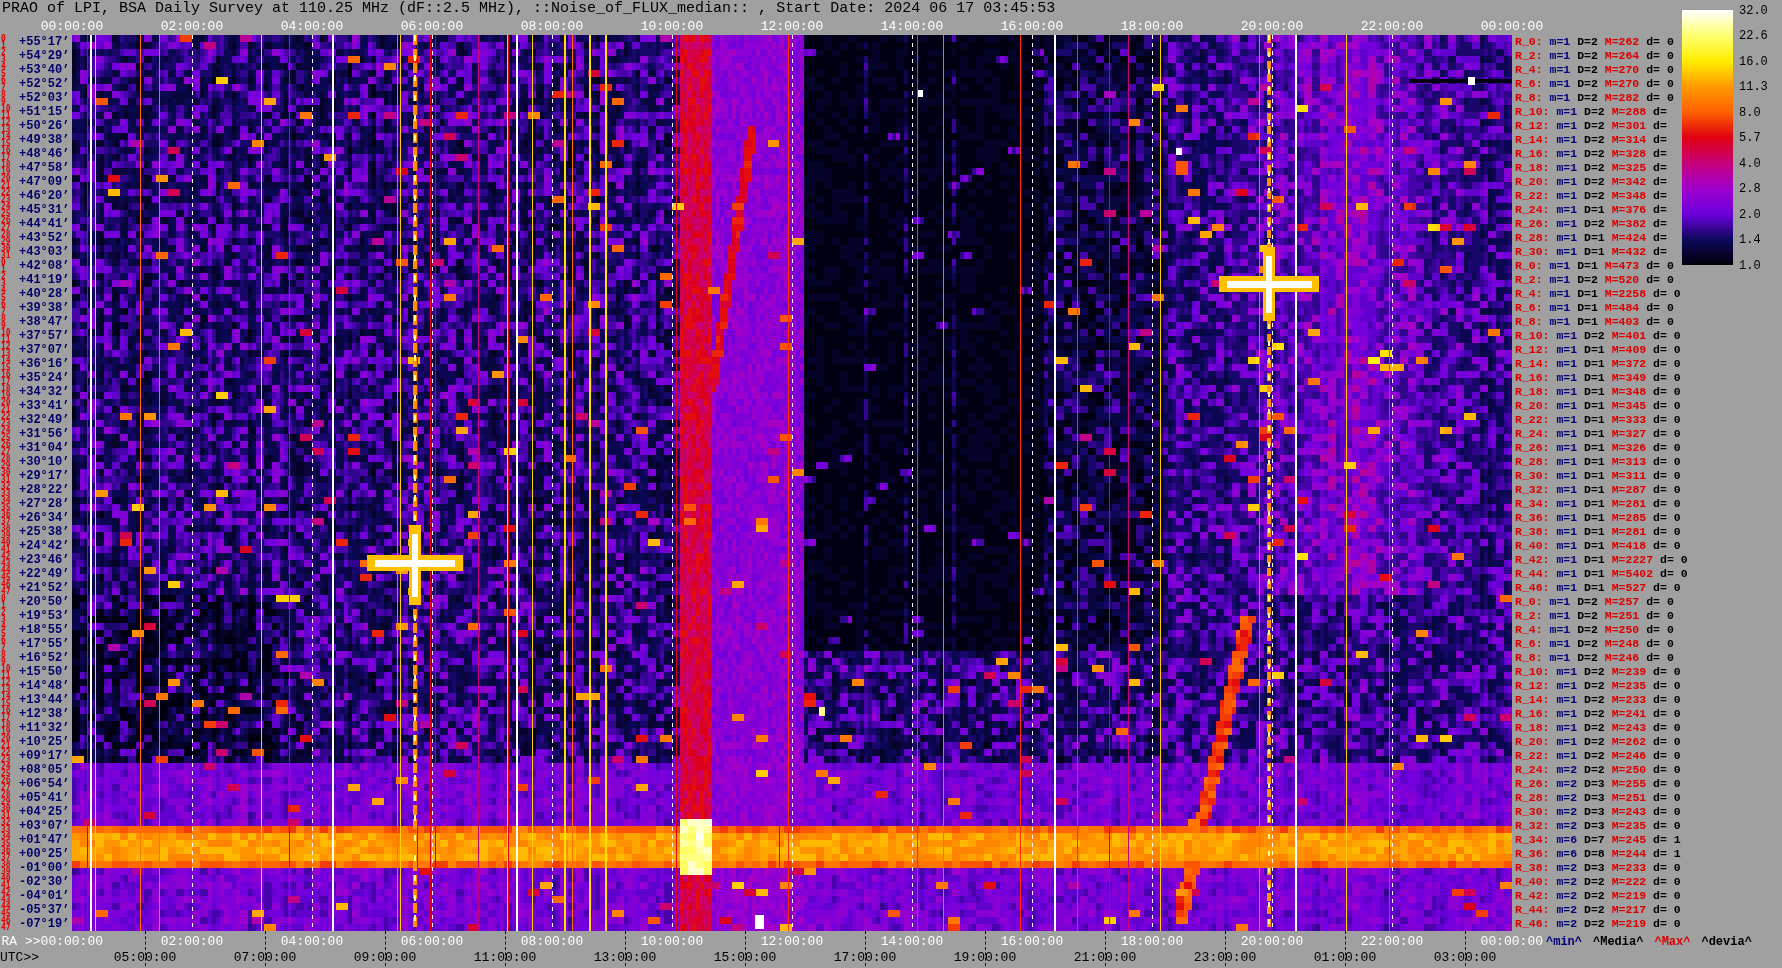 The width and height of the screenshot is (1782, 968). Describe the element at coordinates (1598, 700) in the screenshot. I see `beam-stats-text: R_14: m=1 D=2 M=233 d= 0` at that location.